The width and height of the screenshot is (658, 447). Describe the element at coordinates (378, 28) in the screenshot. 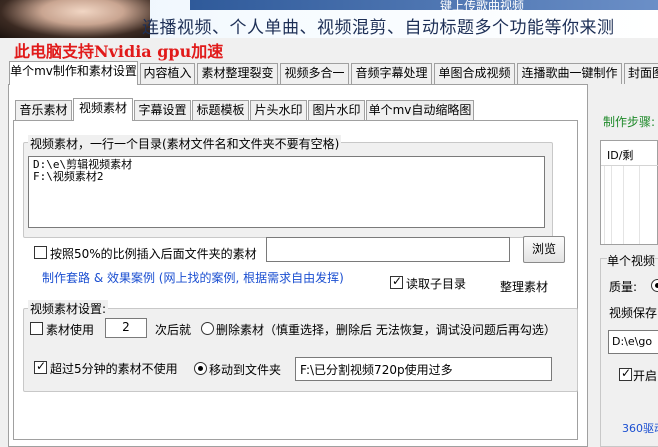

I see `banner-tagline: 连播视频、个人单曲、视频混剪、自动标题多个功能等你来测` at that location.